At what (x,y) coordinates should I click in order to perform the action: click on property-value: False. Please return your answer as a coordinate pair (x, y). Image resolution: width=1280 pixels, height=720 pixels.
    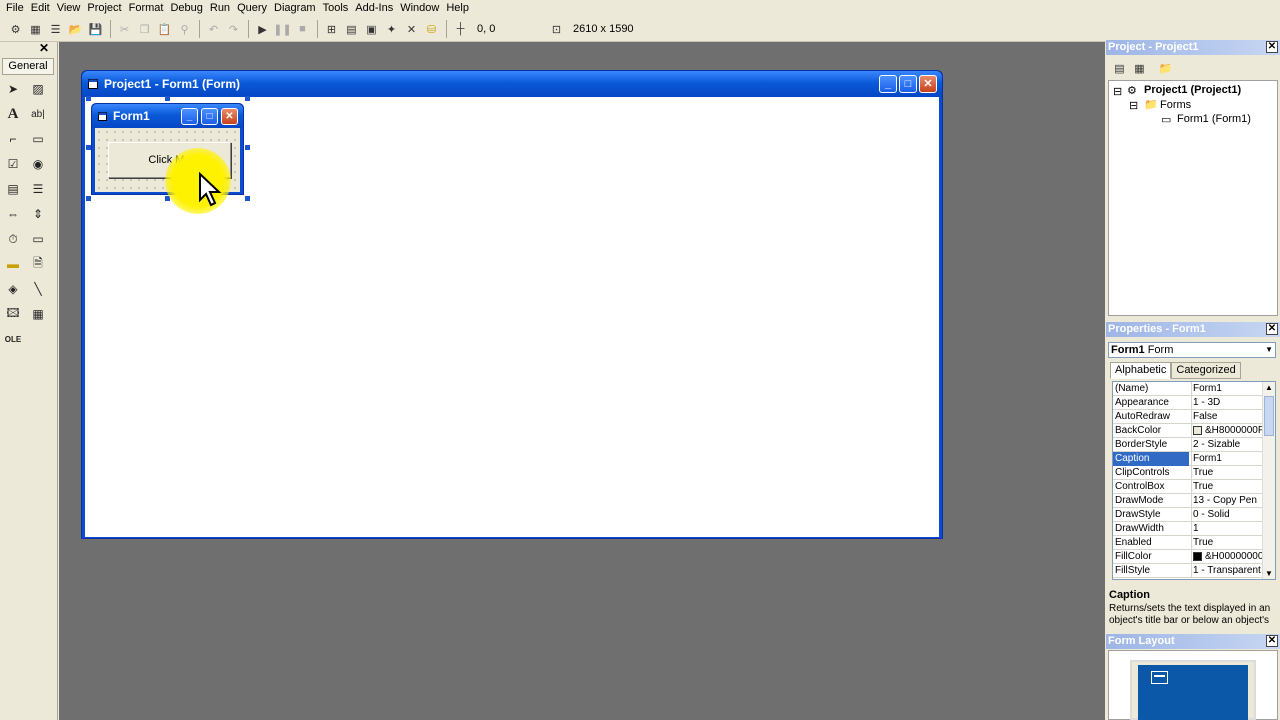
    Looking at the image, I should click on (1227, 417).